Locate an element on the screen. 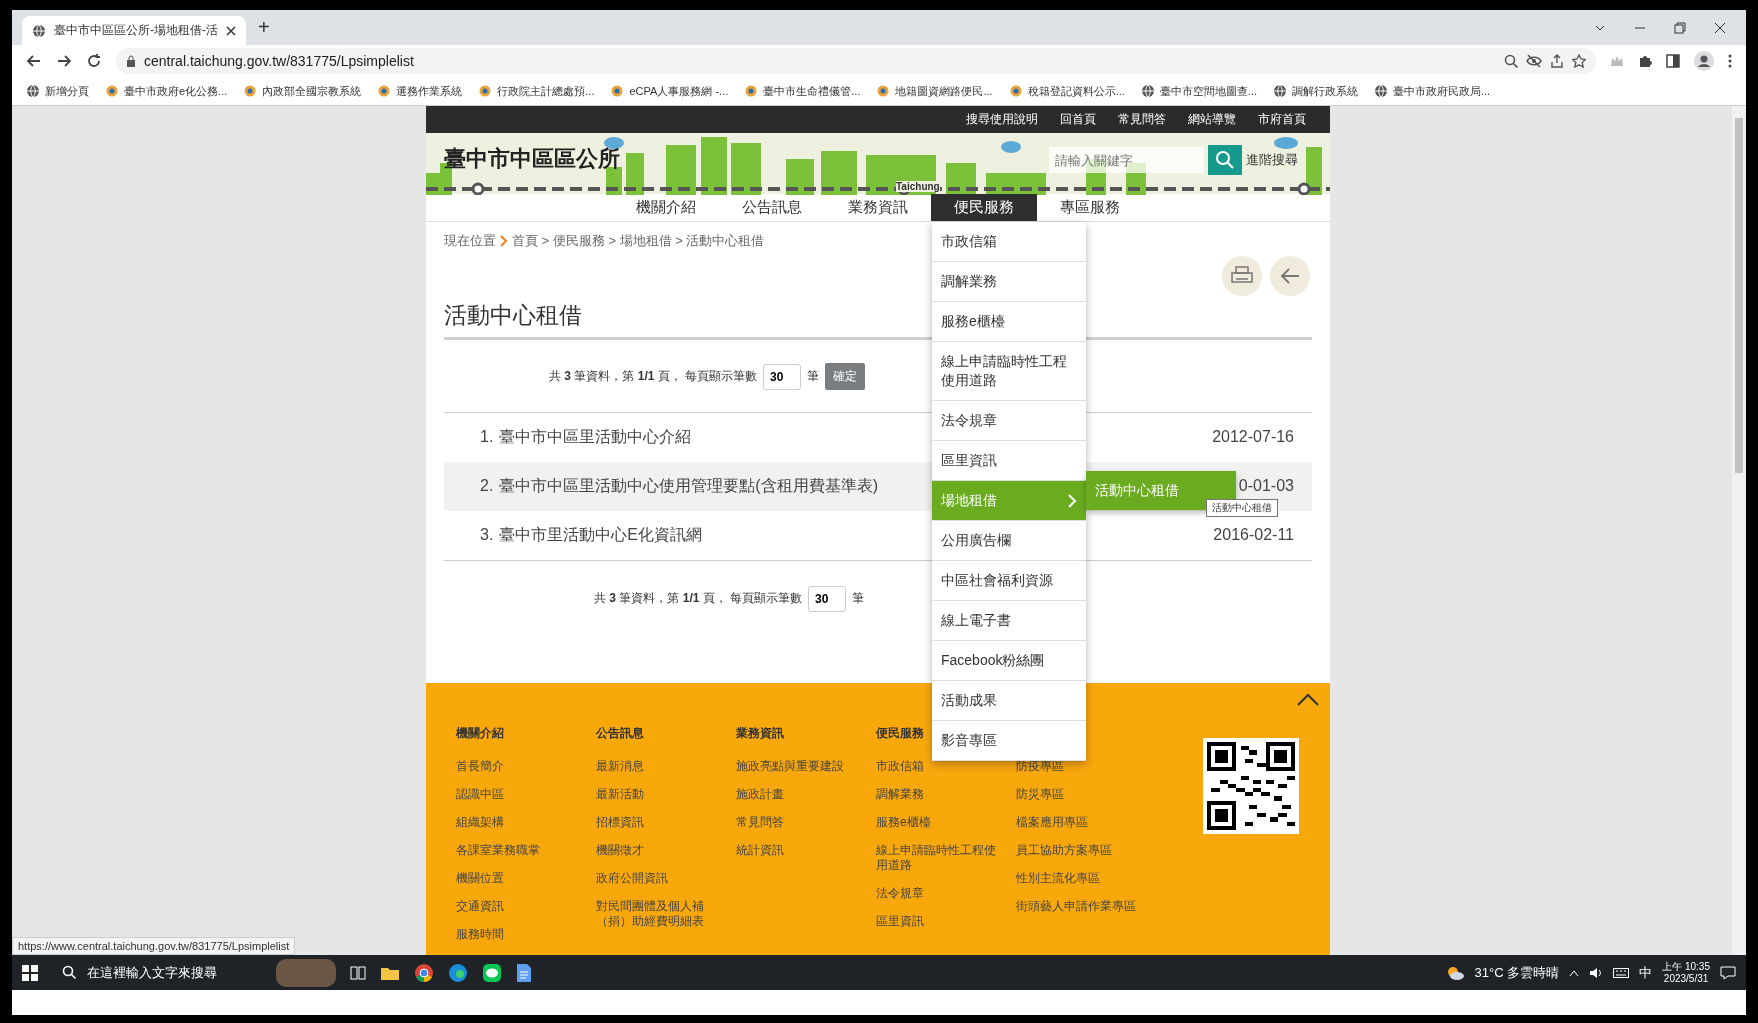 Image resolution: width=1758 pixels, height=1023 pixels. menu-item: 線上申請臨時性工程使用道路 is located at coordinates (1009, 371).